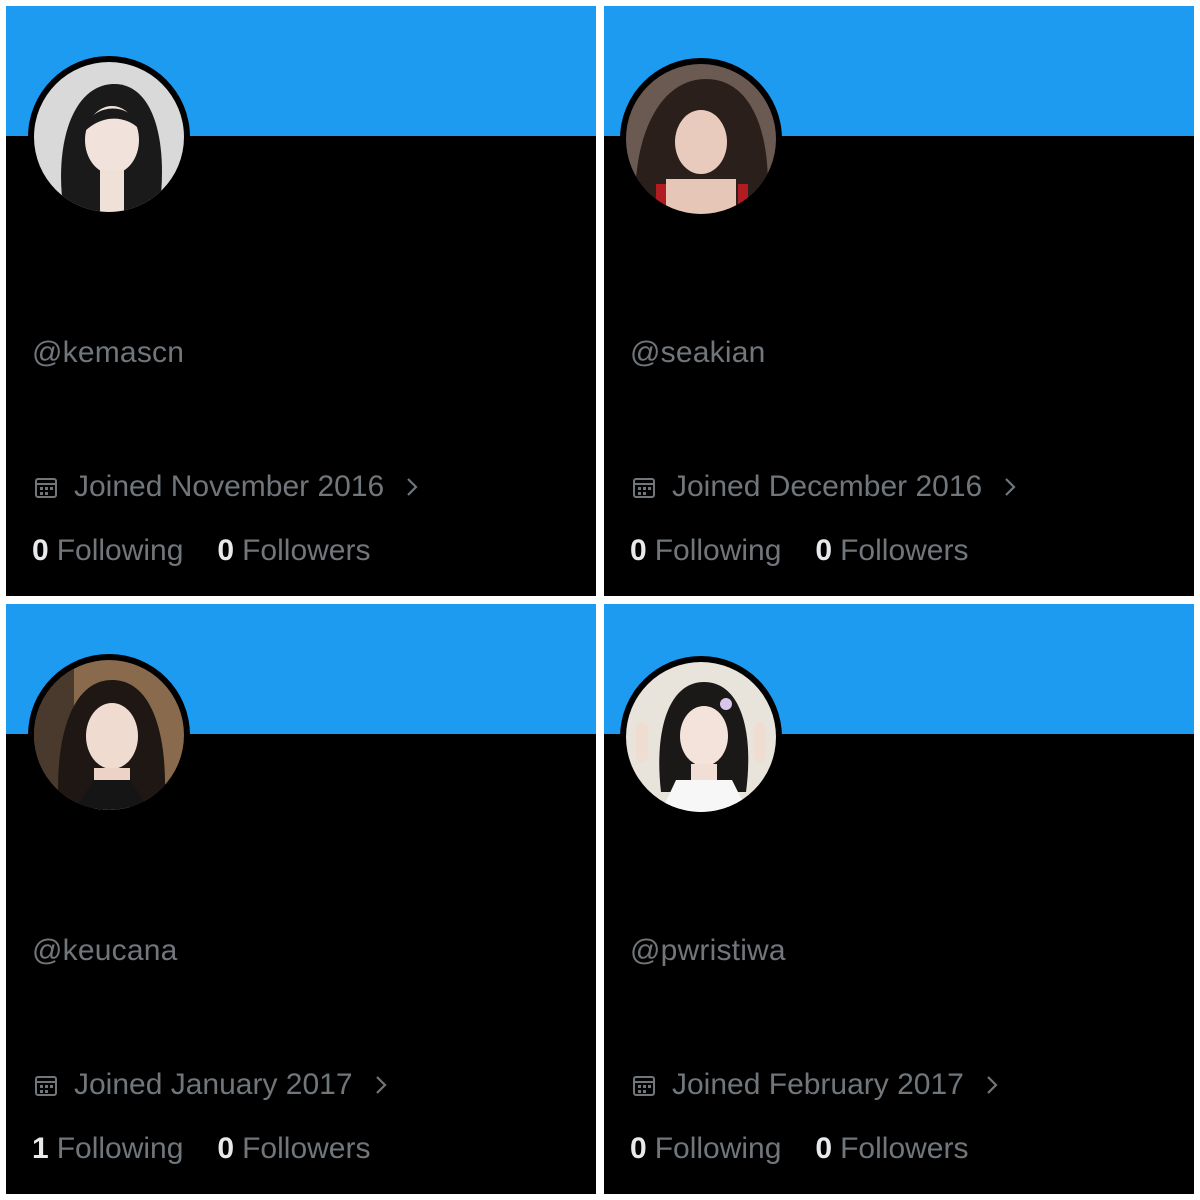 This screenshot has height=1200, width=1200. What do you see at coordinates (229, 486) in the screenshot?
I see `joined-label: Joined November 2016` at bounding box center [229, 486].